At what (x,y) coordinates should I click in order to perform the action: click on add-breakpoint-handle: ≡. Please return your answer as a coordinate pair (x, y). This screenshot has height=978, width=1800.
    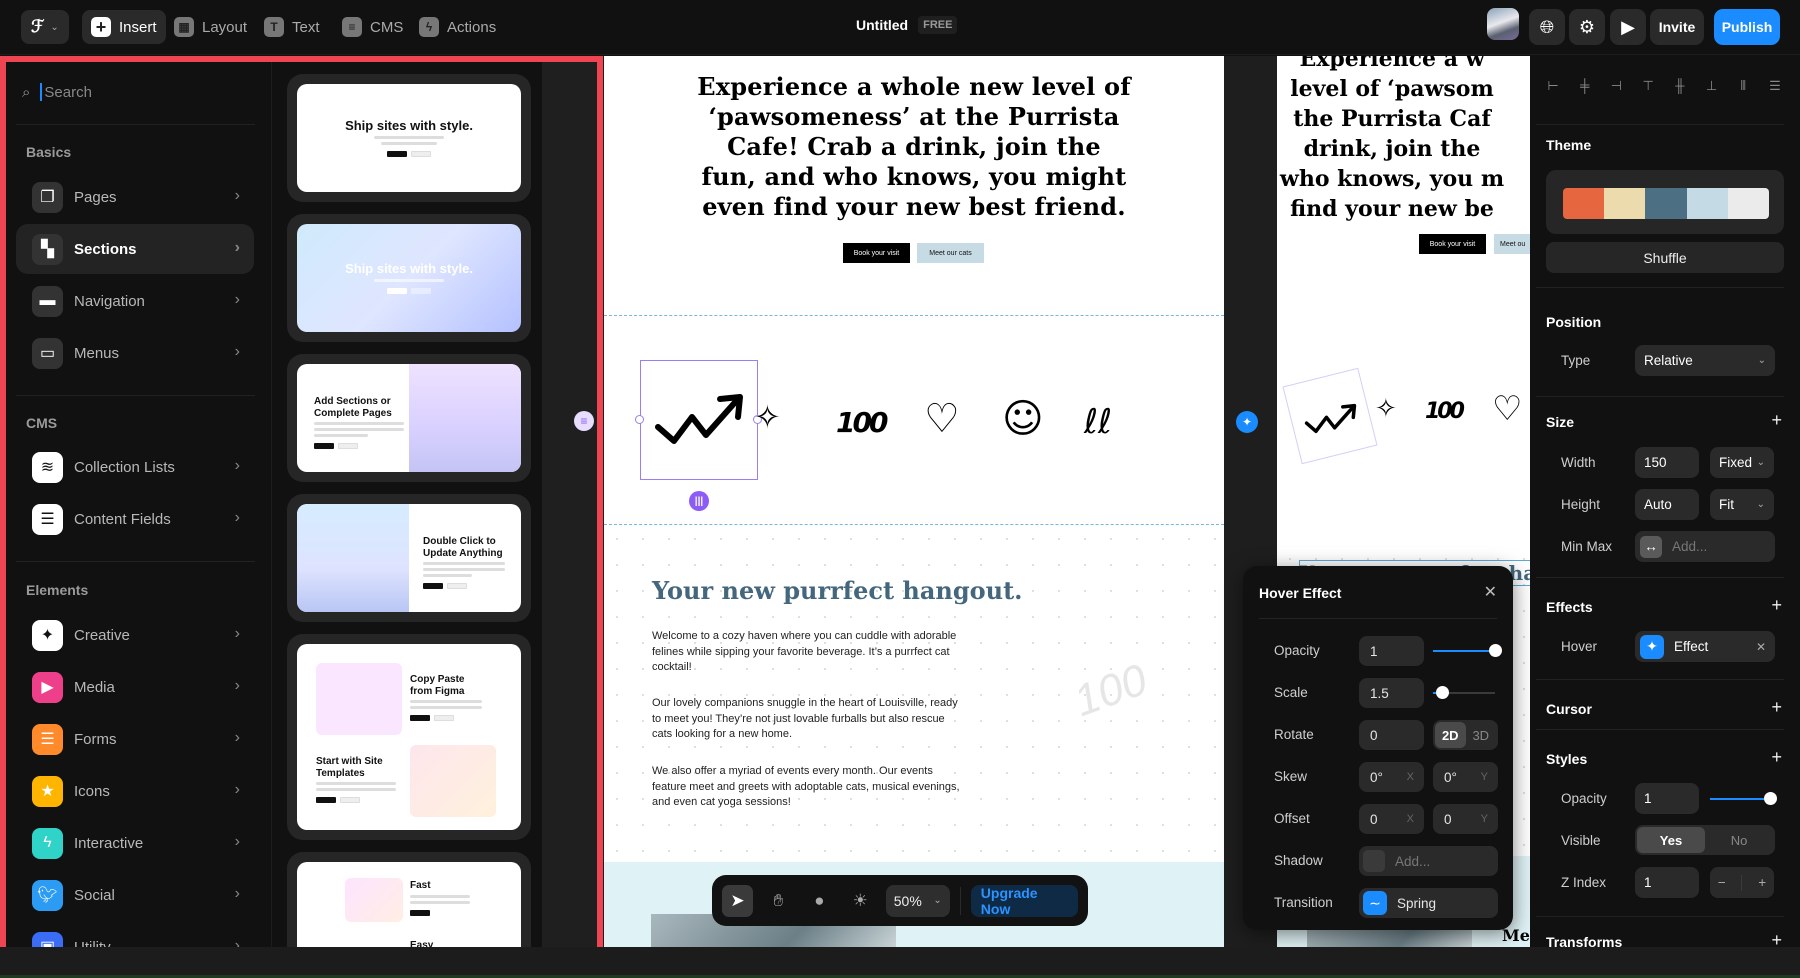
    Looking at the image, I should click on (584, 421).